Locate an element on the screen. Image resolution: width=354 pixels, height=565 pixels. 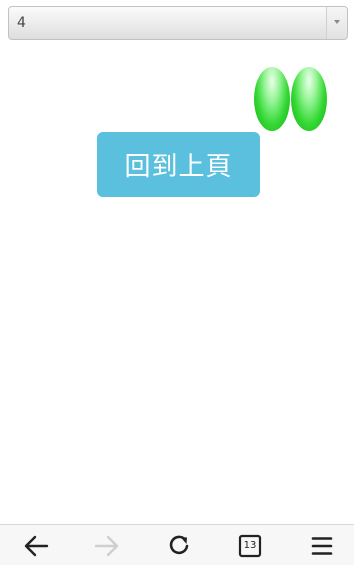
menu-icon is located at coordinates (322, 546).